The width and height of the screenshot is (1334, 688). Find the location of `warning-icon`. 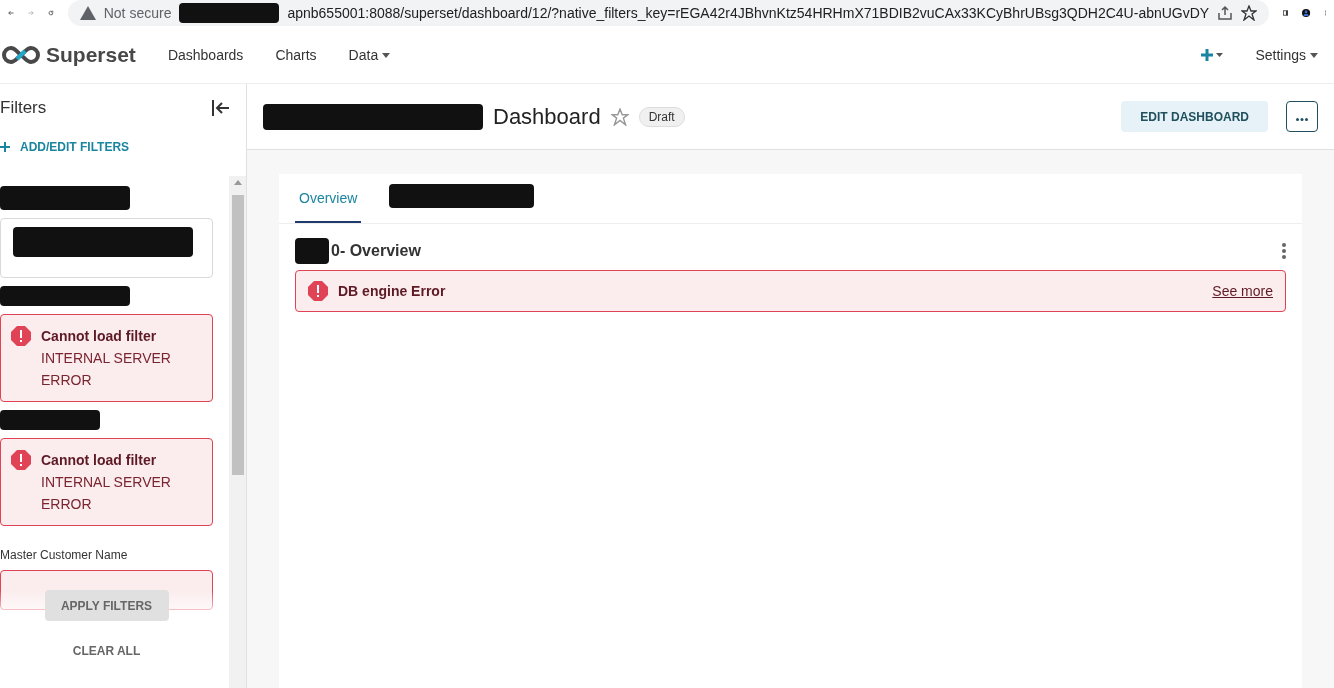

warning-icon is located at coordinates (87, 13).